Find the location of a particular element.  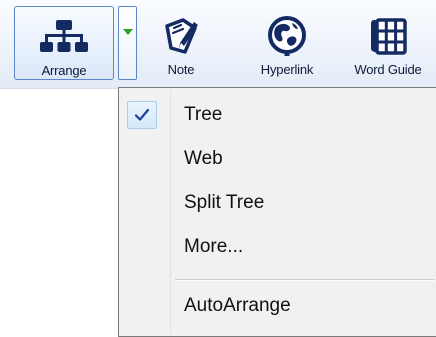

hyperlink-button-label: Hyperlink is located at coordinates (287, 69).